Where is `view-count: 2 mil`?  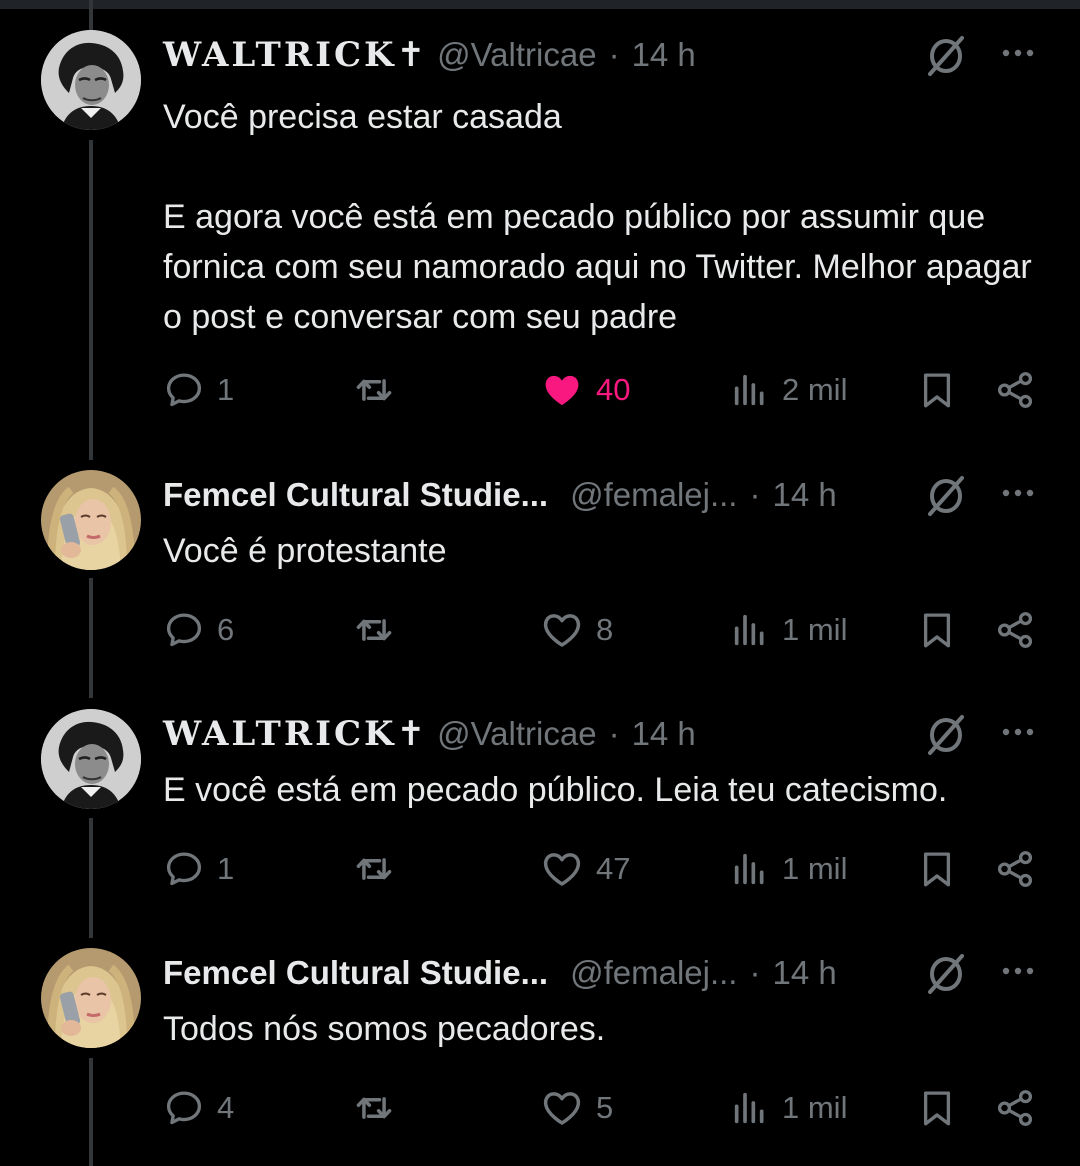
view-count: 2 mil is located at coordinates (815, 389).